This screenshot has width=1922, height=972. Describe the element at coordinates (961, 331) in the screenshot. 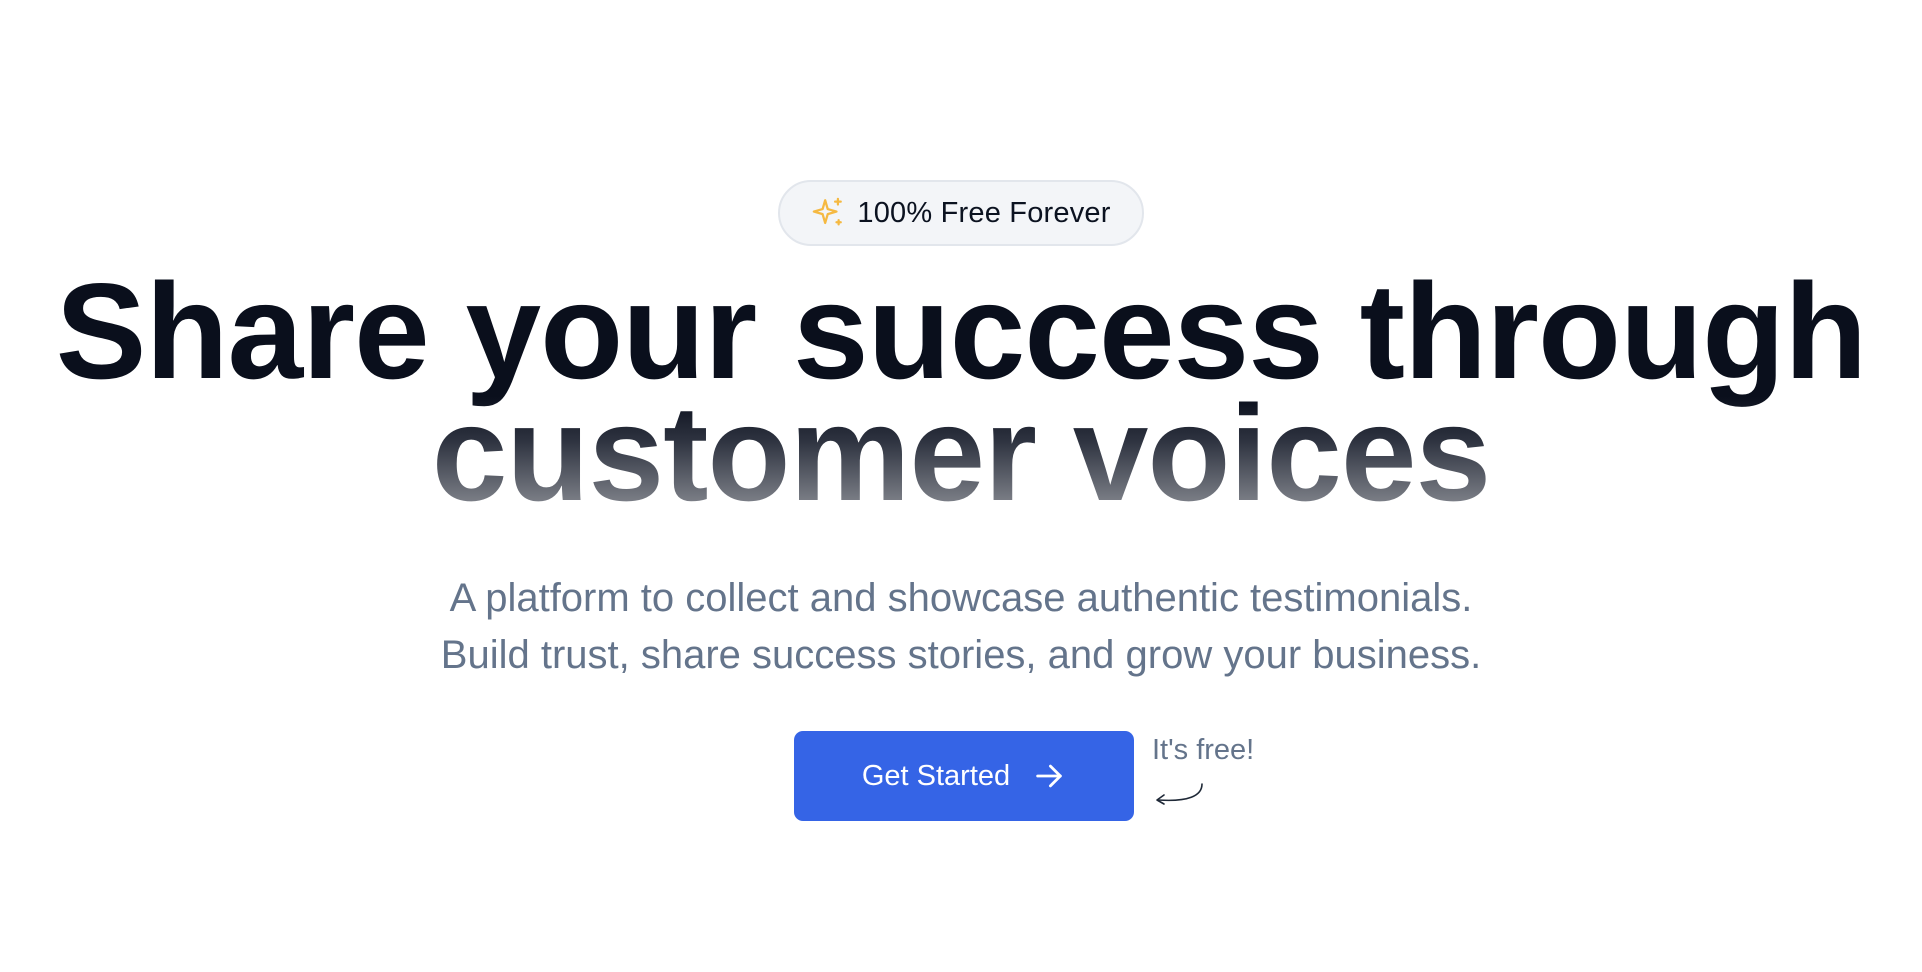

I see `headline-line-1: Share your success through` at that location.